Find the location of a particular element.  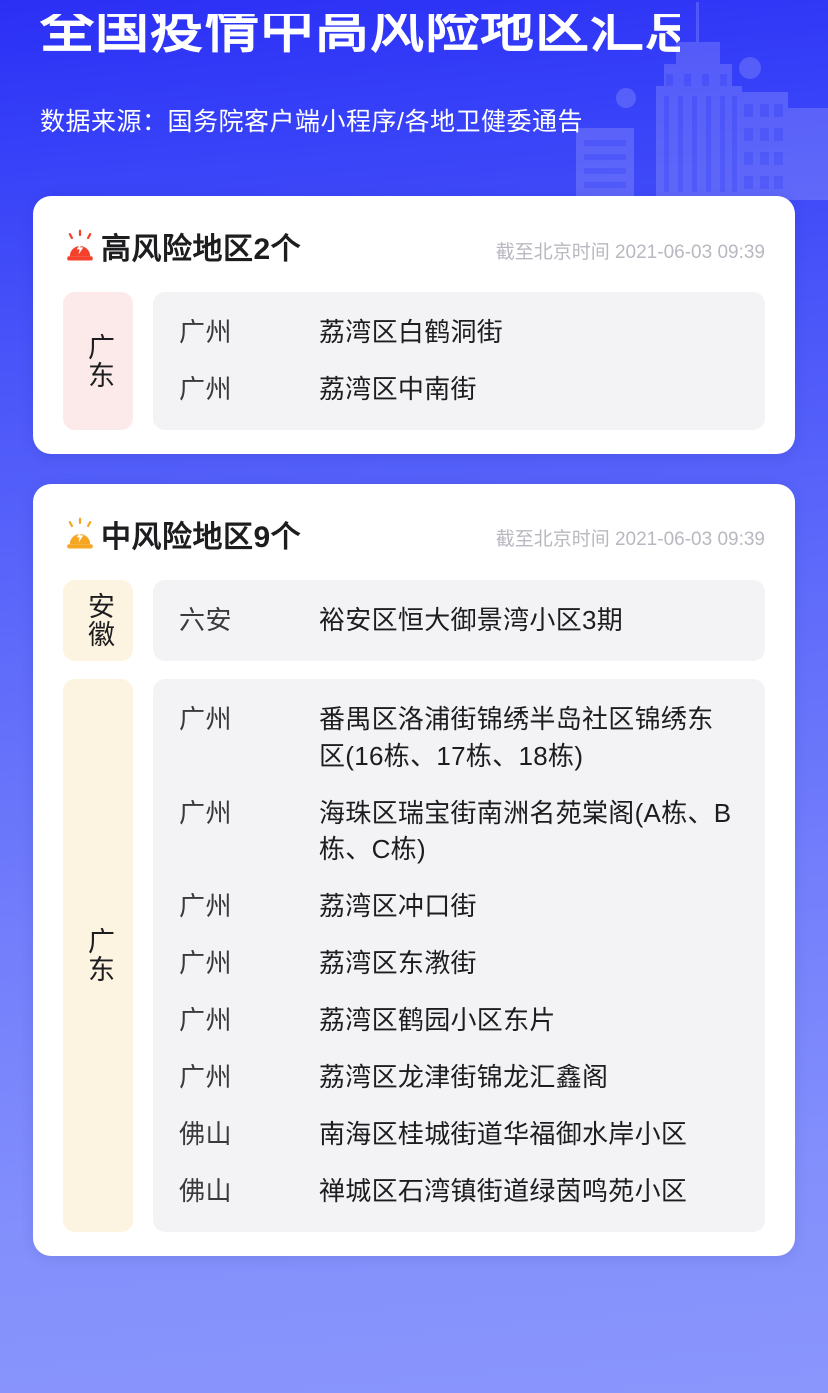

table-row: 广州 荔湾区白鹤洞街 is located at coordinates (459, 332).